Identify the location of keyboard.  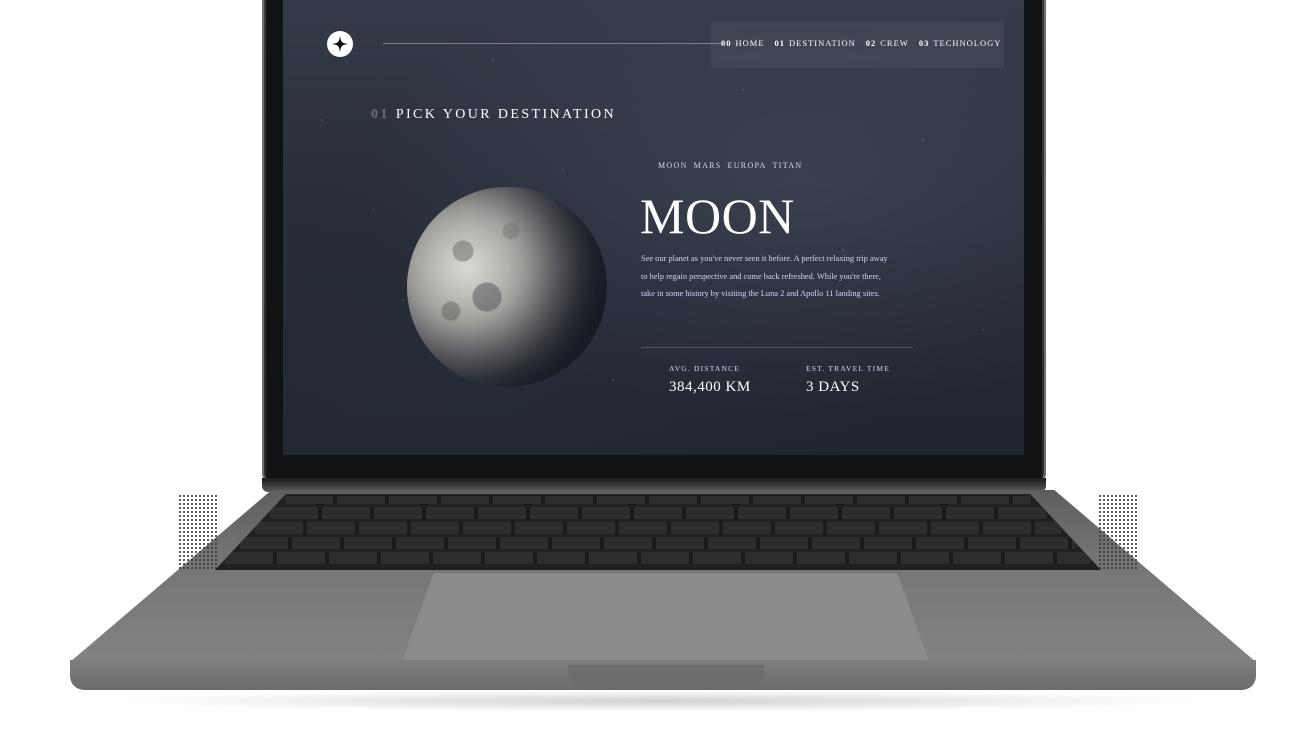
(658, 532).